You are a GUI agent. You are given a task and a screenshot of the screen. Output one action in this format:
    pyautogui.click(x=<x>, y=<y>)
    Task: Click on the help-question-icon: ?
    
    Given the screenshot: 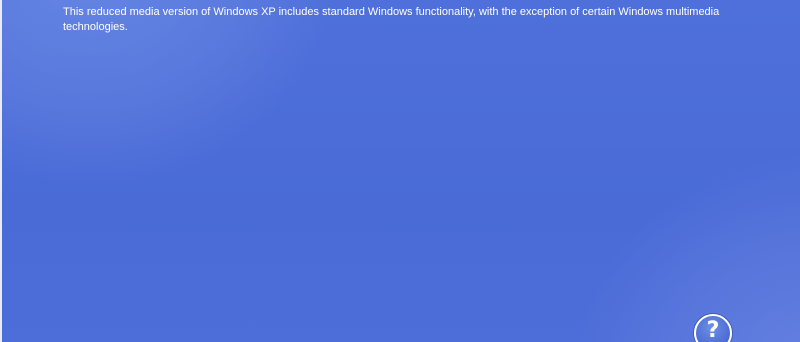 What is the action you would take?
    pyautogui.click(x=713, y=330)
    